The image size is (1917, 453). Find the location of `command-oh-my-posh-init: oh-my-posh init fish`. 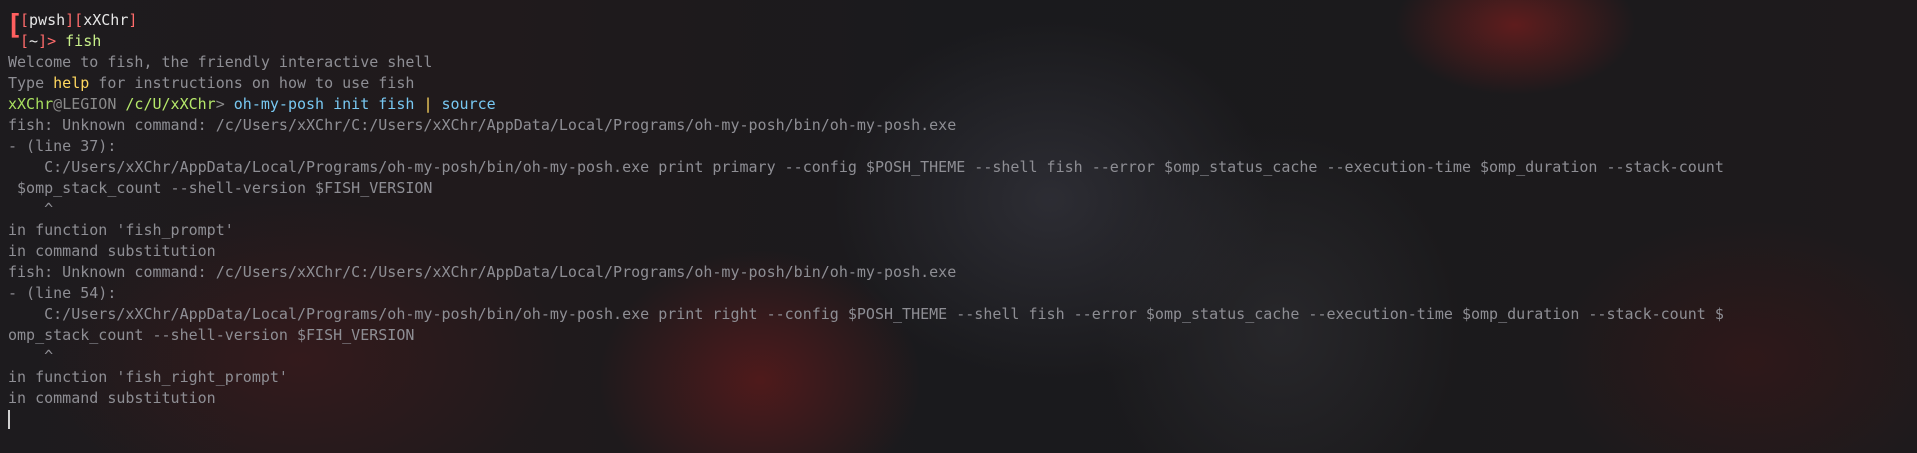

command-oh-my-posh-init: oh-my-posh init fish is located at coordinates (324, 104).